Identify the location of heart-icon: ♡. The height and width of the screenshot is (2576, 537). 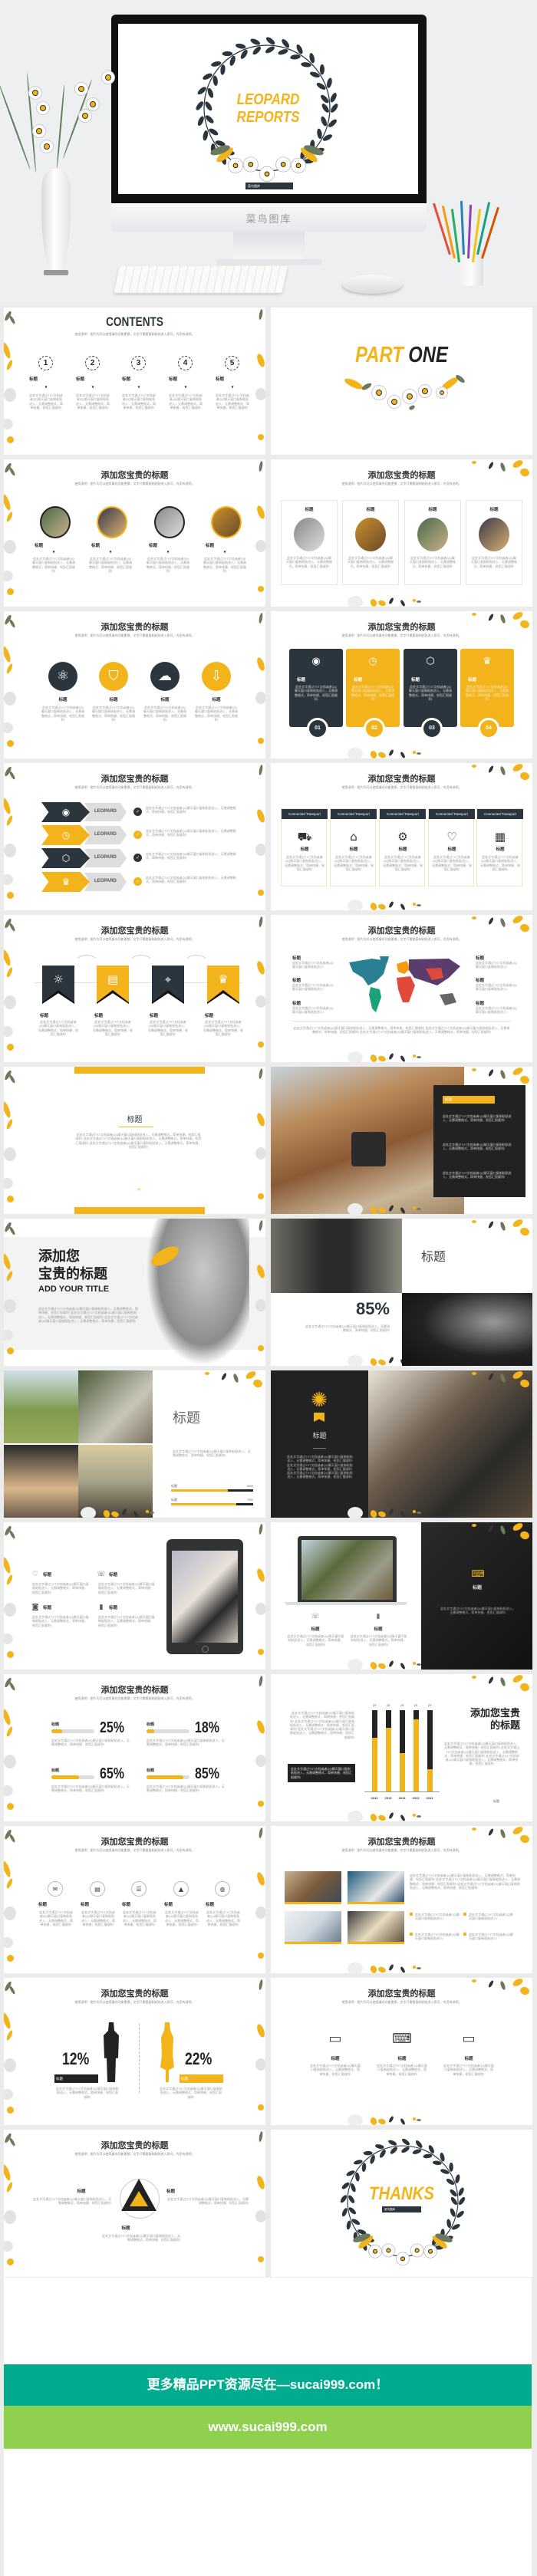
(35, 1574).